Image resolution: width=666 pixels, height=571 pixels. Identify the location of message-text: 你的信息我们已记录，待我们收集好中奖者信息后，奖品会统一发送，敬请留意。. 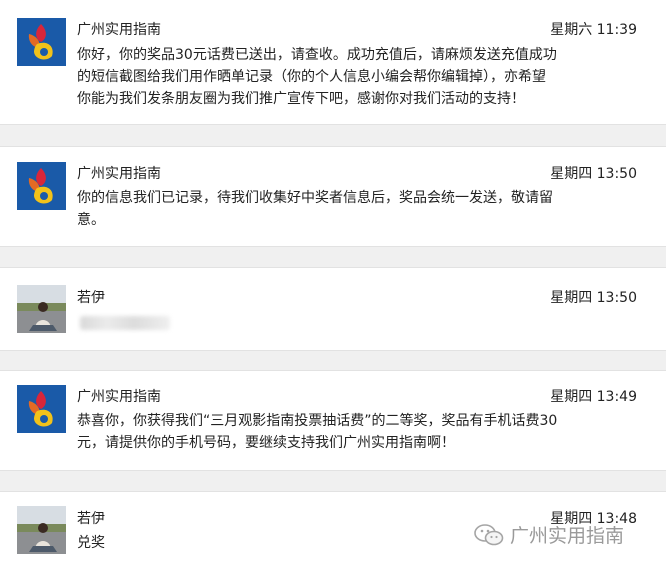
(315, 209).